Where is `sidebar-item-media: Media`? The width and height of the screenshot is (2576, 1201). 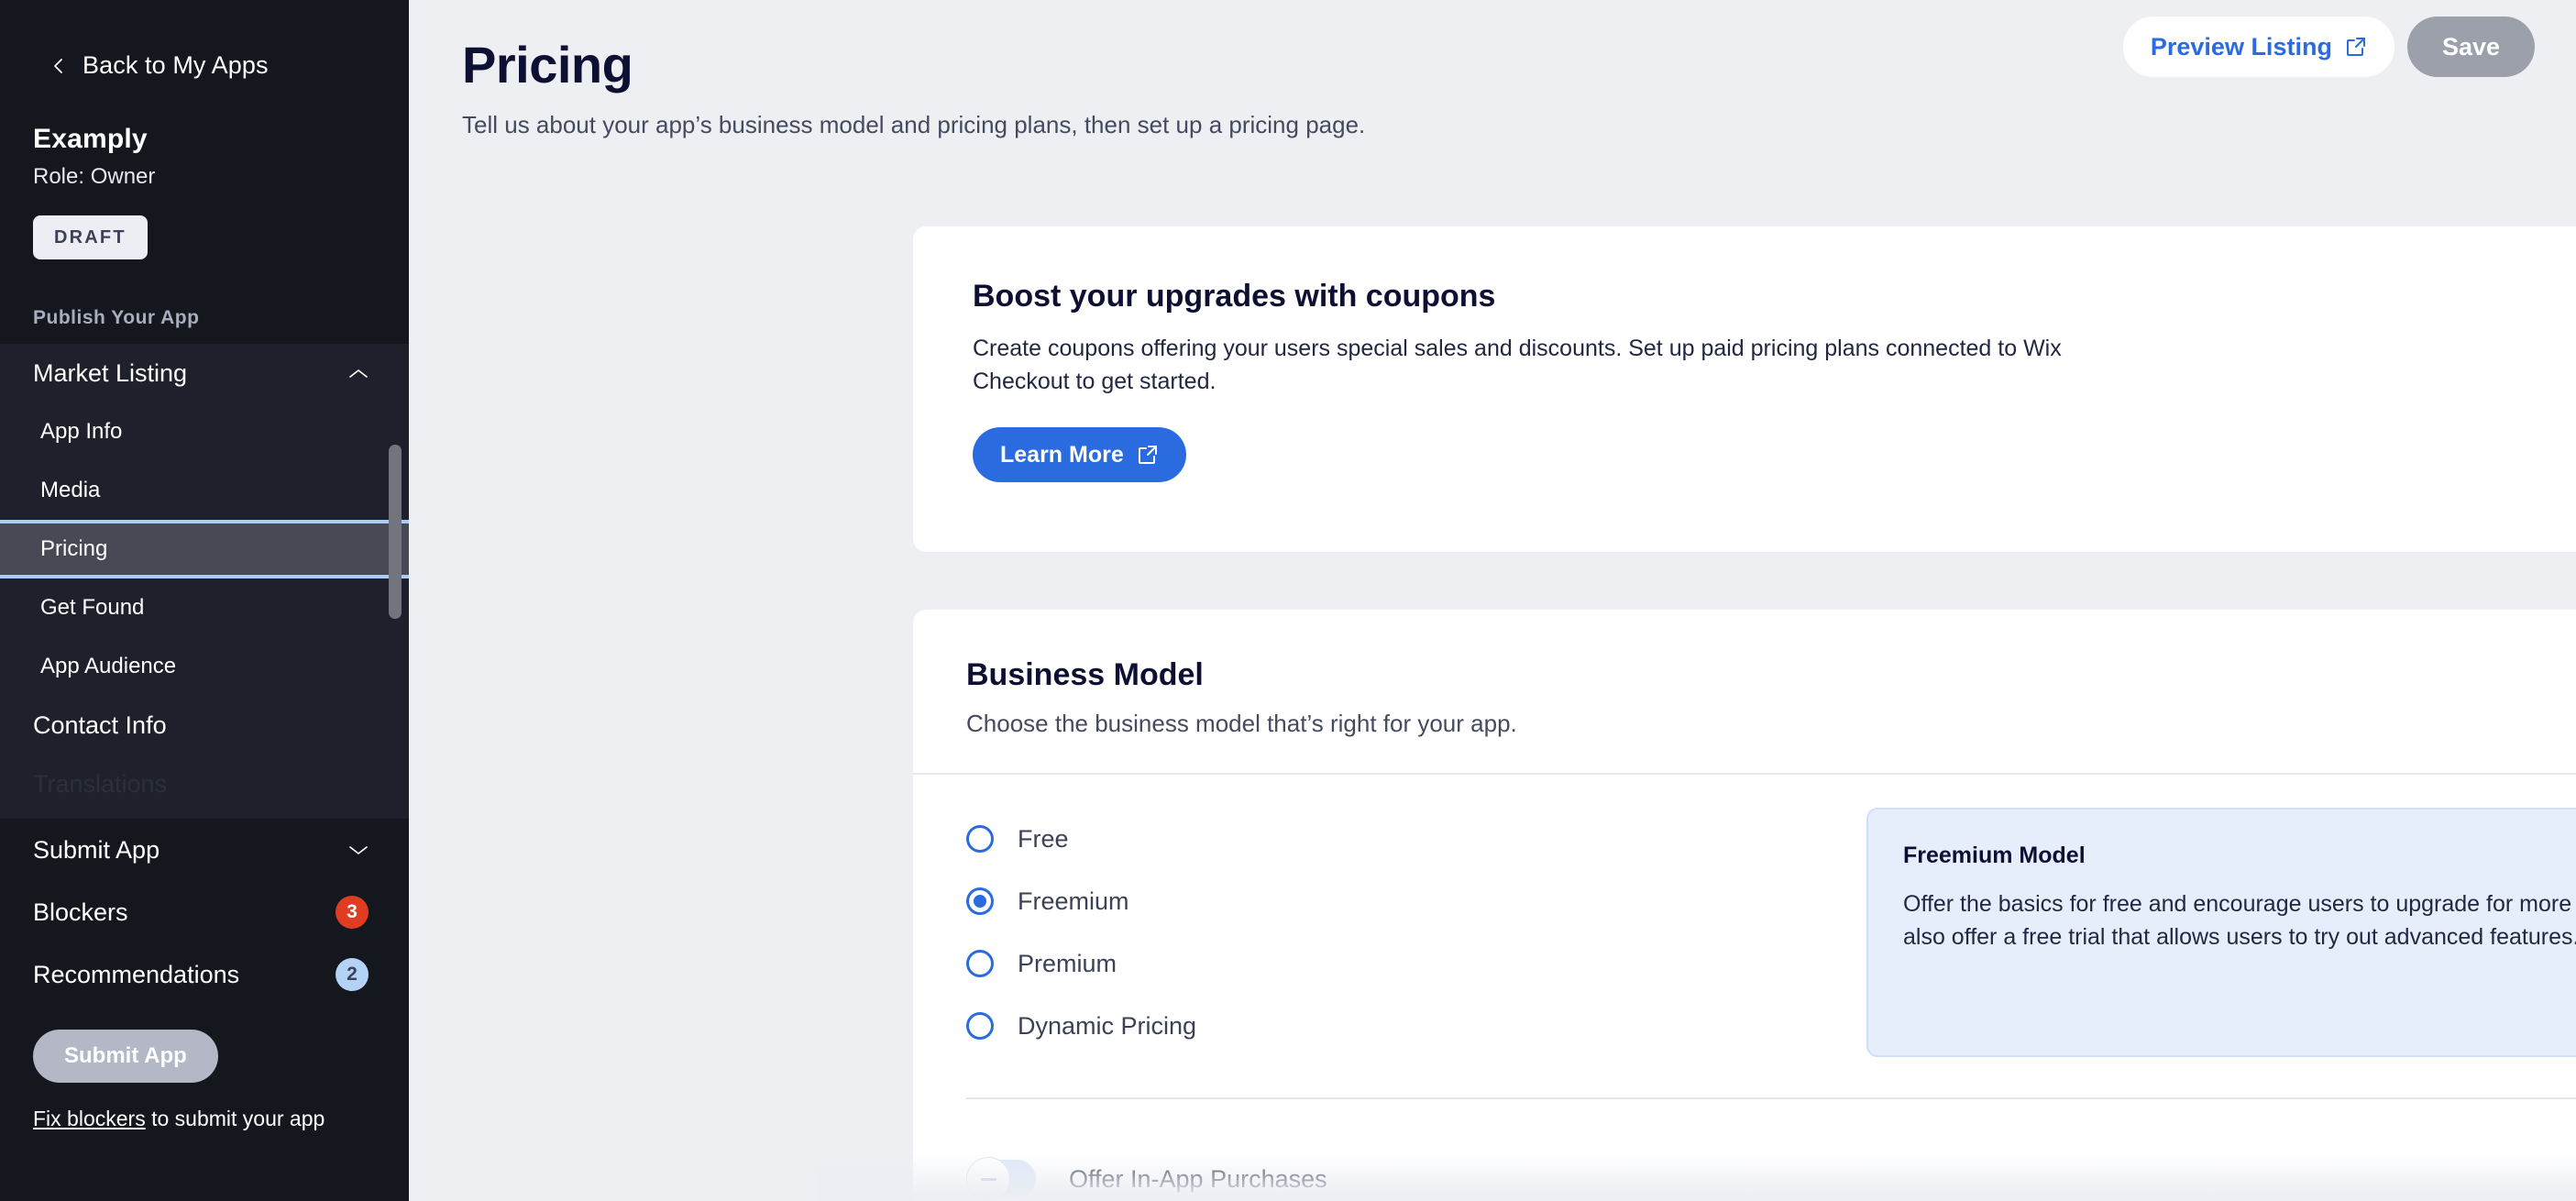
sidebar-item-media: Media is located at coordinates (204, 490).